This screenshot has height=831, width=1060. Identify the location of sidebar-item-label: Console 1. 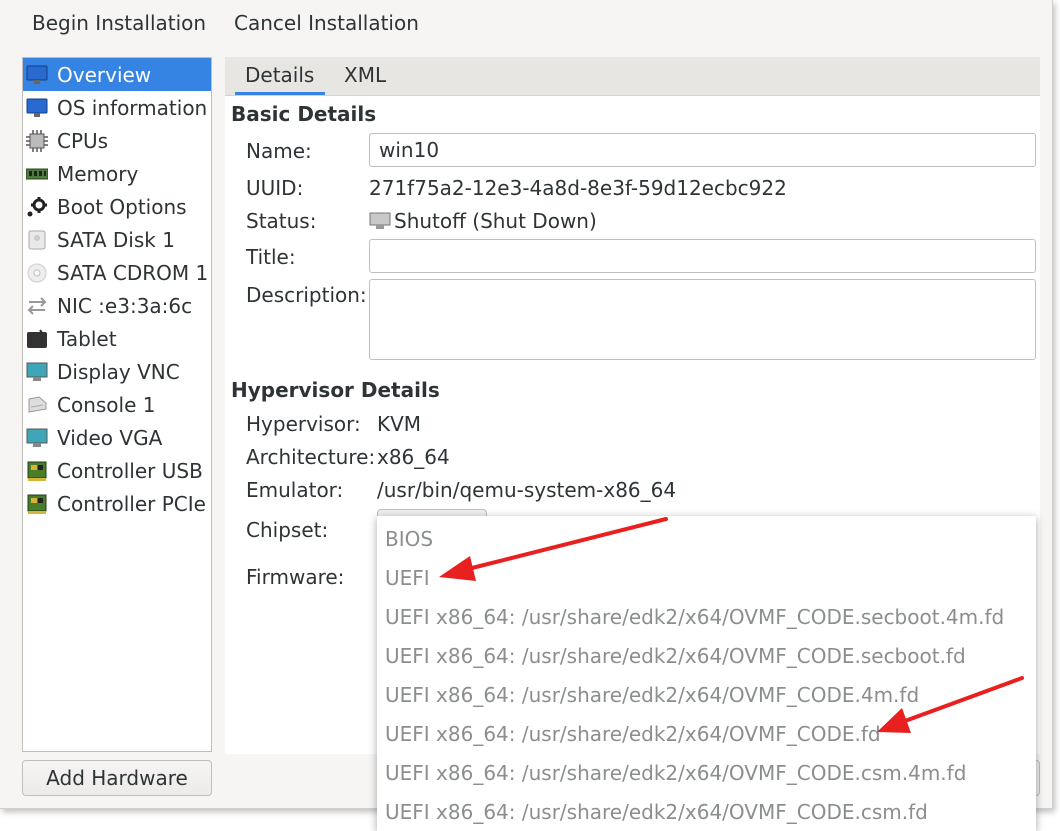
(106, 404).